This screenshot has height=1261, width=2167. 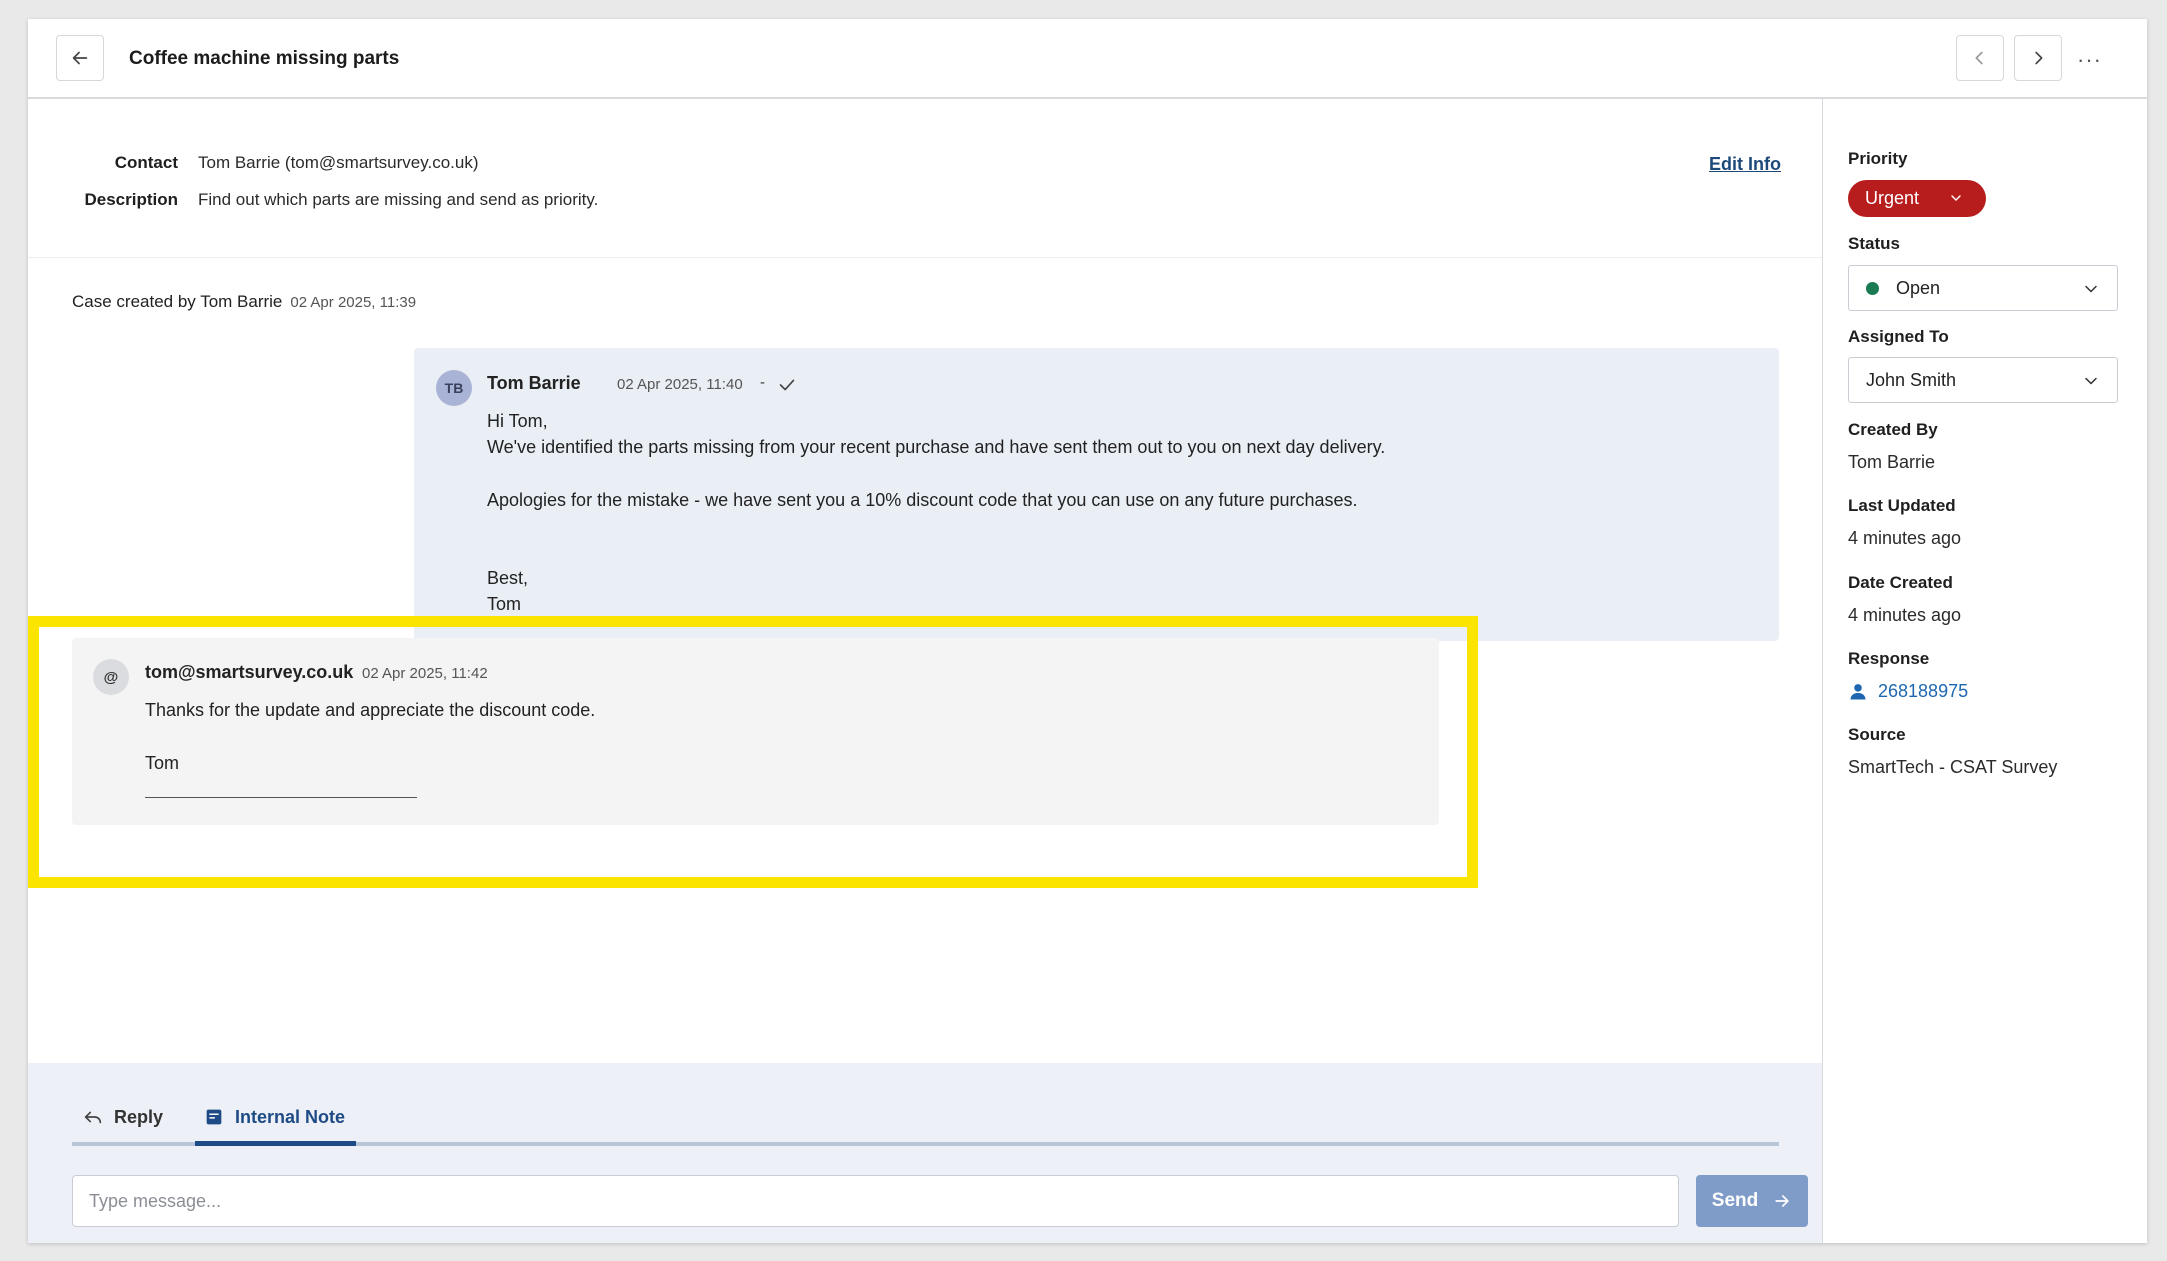 I want to click on message-line: Best,, so click(x=508, y=578).